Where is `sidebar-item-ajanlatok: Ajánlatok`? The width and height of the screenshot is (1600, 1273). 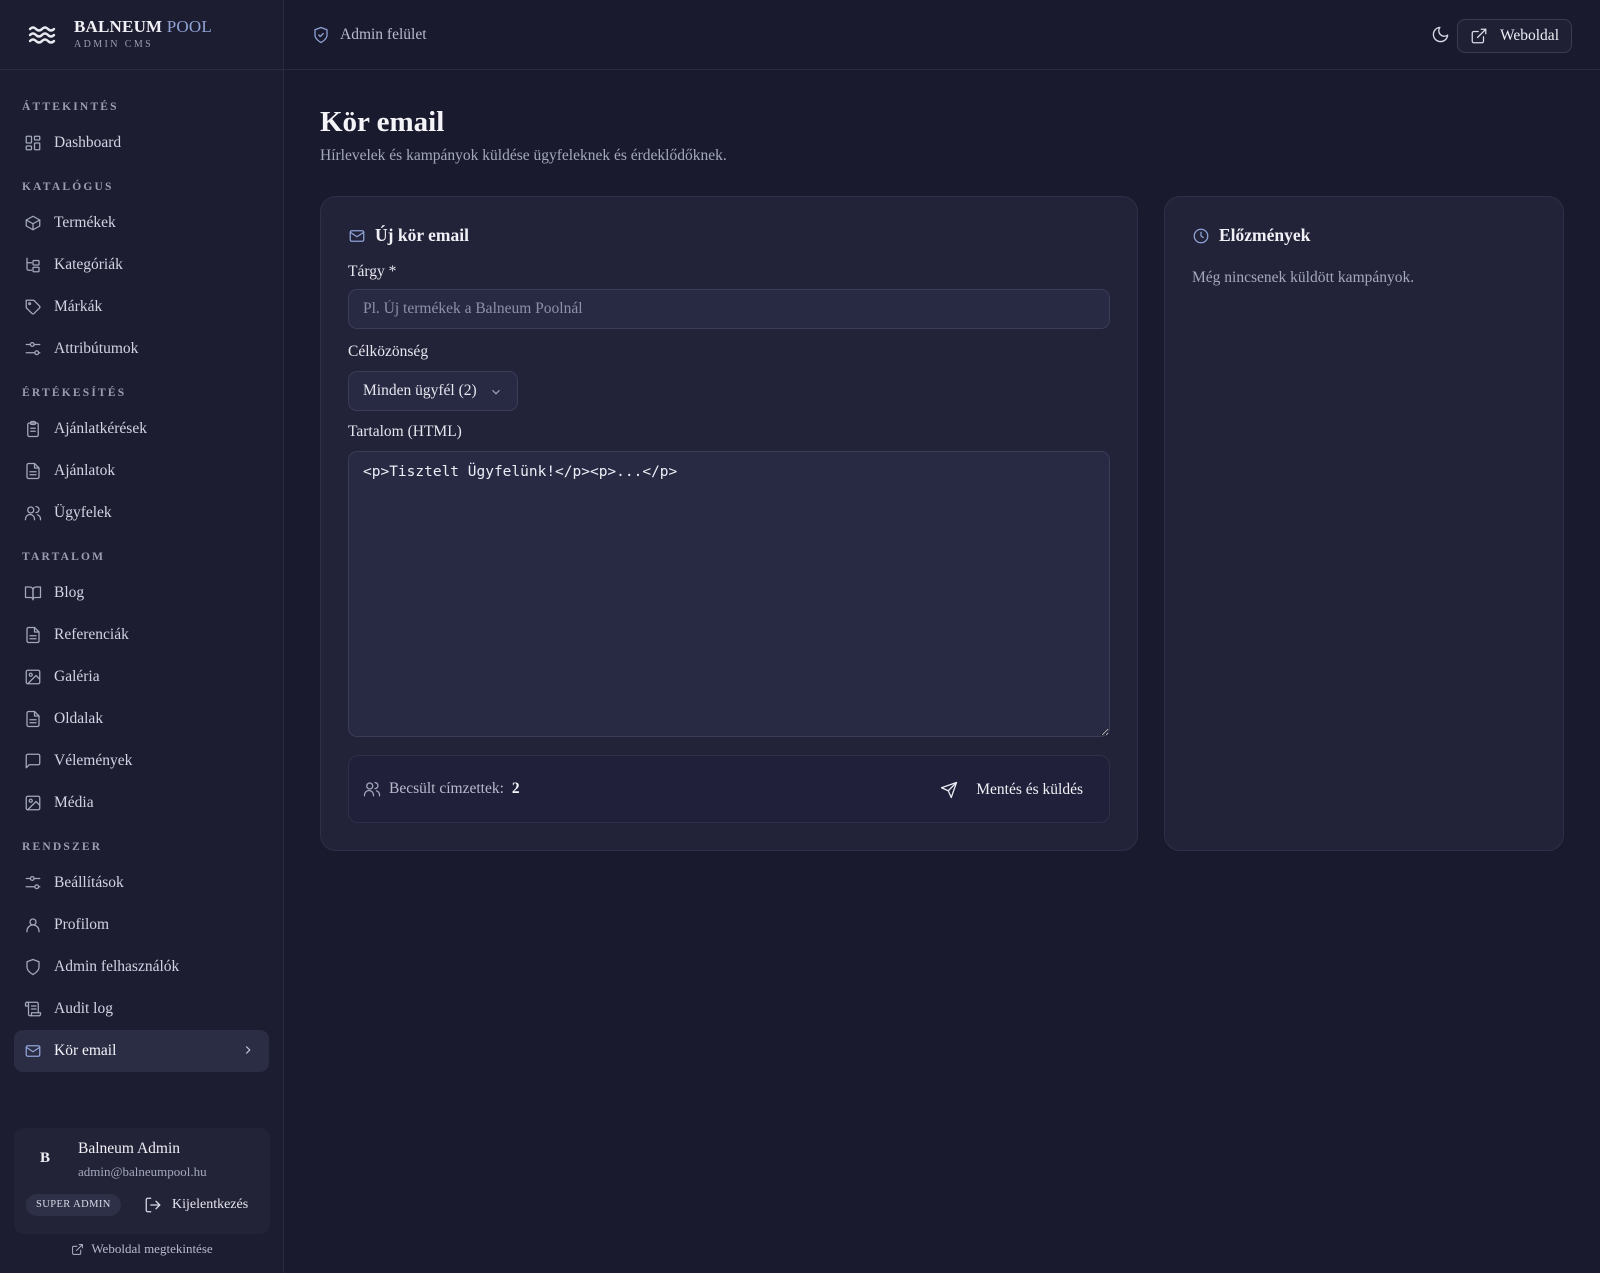 sidebar-item-ajanlatok: Ajánlatok is located at coordinates (141, 471).